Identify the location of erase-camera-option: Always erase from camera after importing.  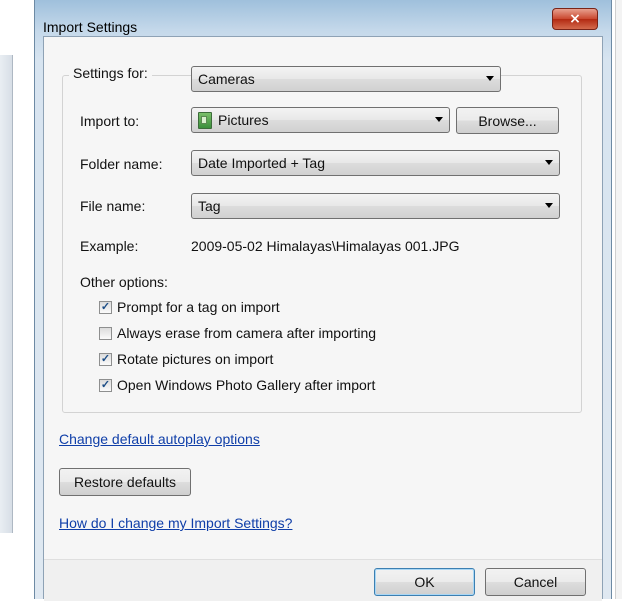
(237, 333).